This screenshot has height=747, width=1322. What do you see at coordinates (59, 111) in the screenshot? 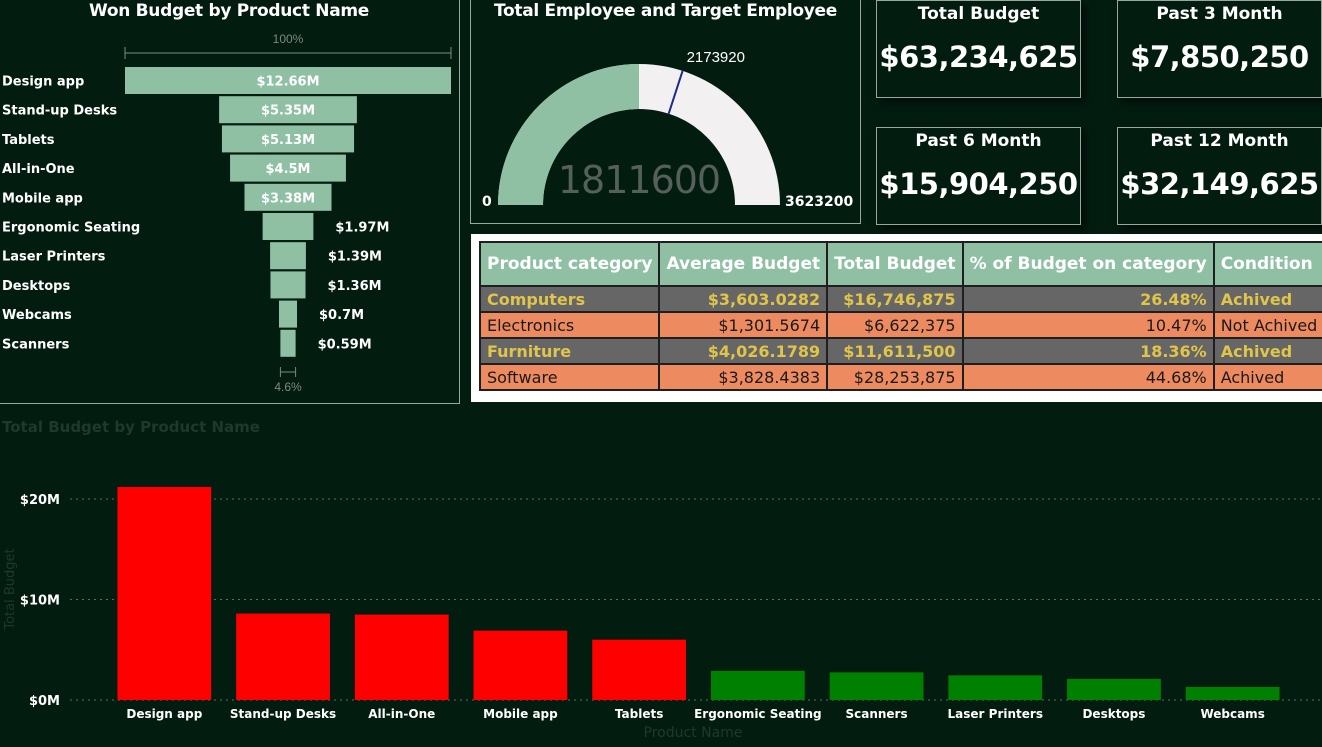
I see `funnel-category-label: Stand-up Desks` at bounding box center [59, 111].